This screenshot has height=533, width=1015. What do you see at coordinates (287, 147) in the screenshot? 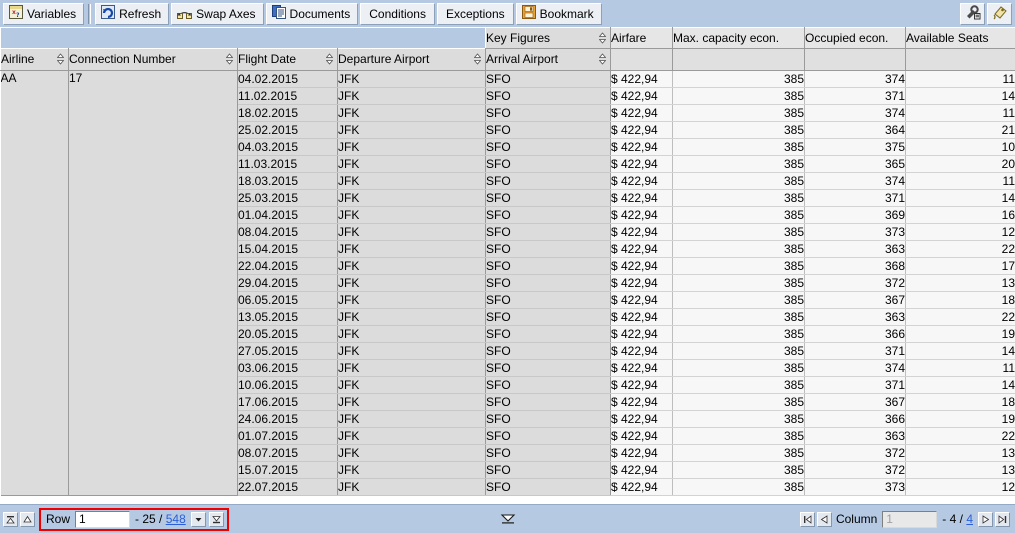
I see `cell-flight-date: 04.03.2015` at bounding box center [287, 147].